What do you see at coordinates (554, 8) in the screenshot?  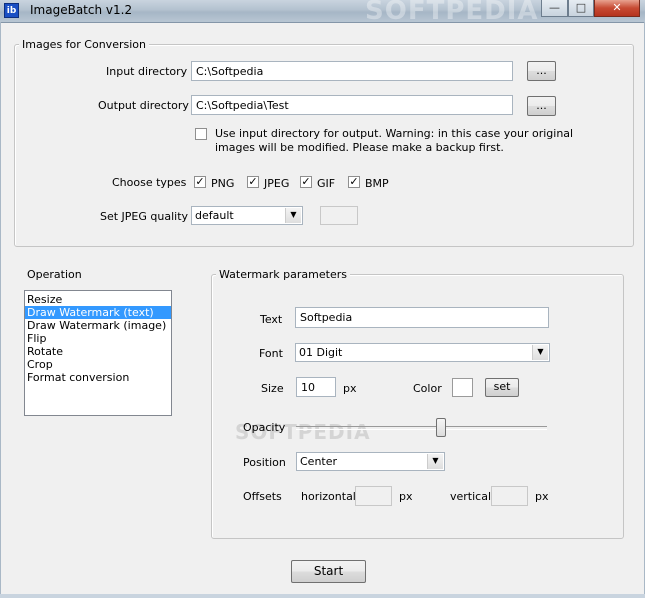 I see `minimize-button: —` at bounding box center [554, 8].